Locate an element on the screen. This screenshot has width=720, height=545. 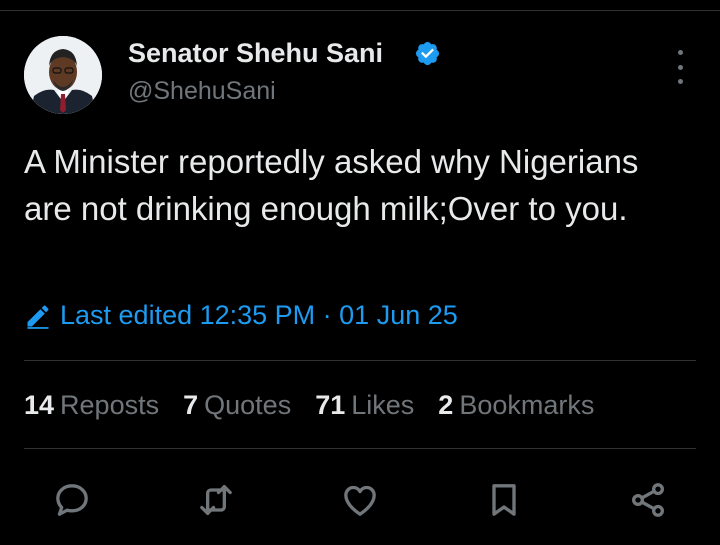
bookmarks-stat: 2 Bookmarks is located at coordinates (516, 405).